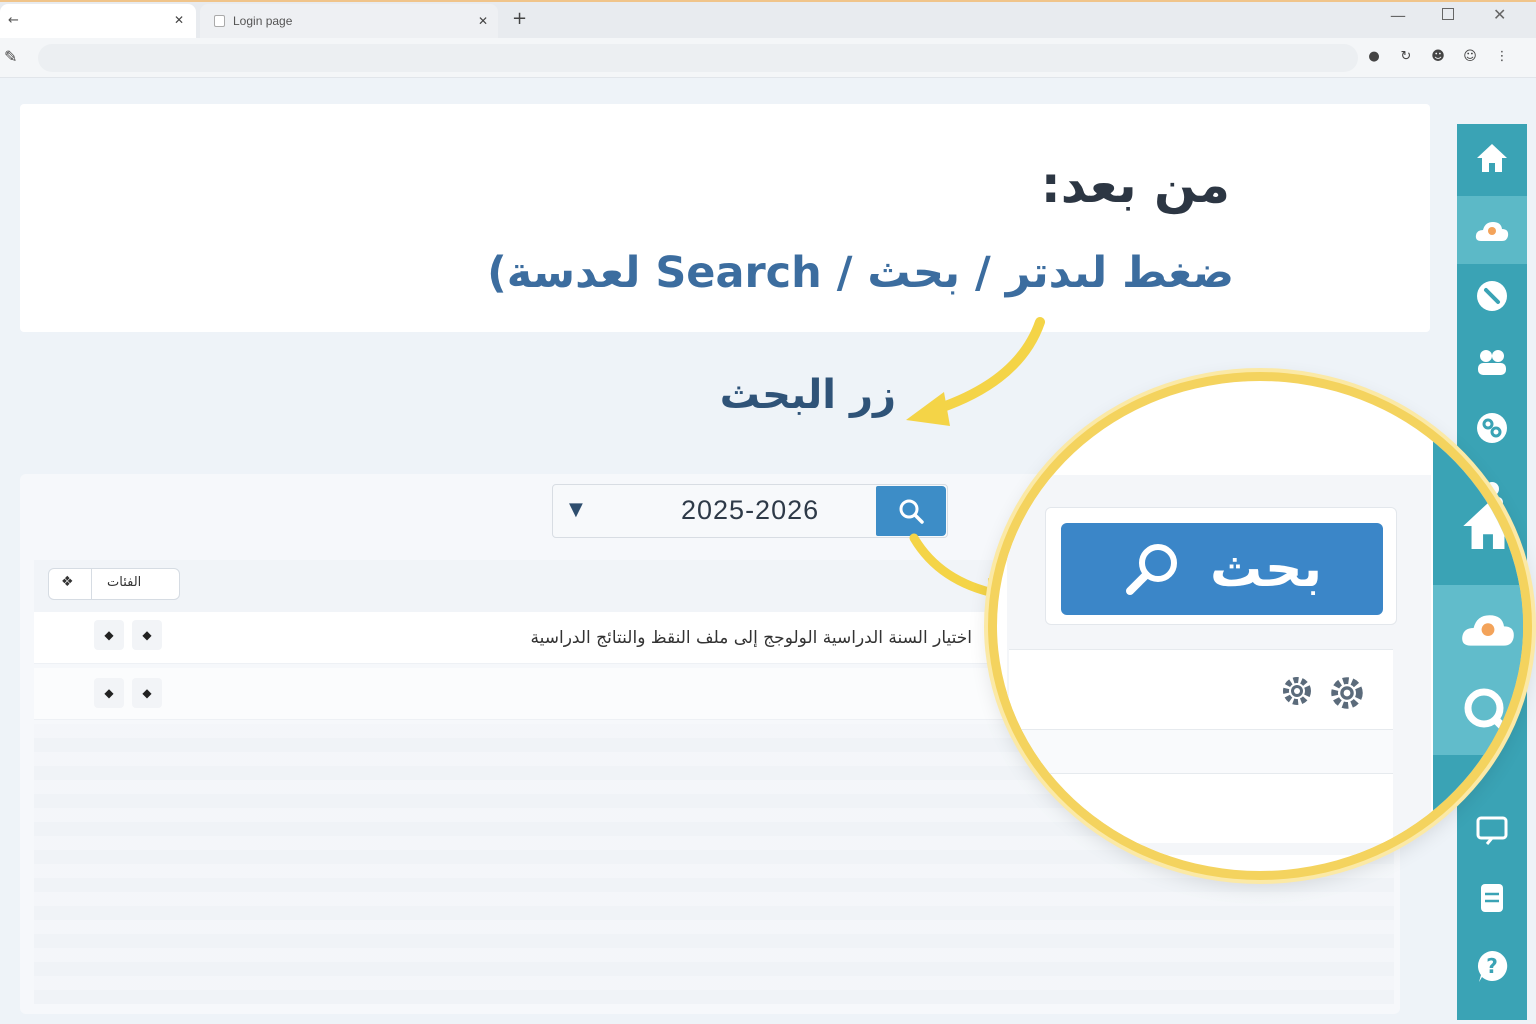 The image size is (1536, 1024). What do you see at coordinates (98, 22) in the screenshot?
I see `browser-tab: ← ✕` at bounding box center [98, 22].